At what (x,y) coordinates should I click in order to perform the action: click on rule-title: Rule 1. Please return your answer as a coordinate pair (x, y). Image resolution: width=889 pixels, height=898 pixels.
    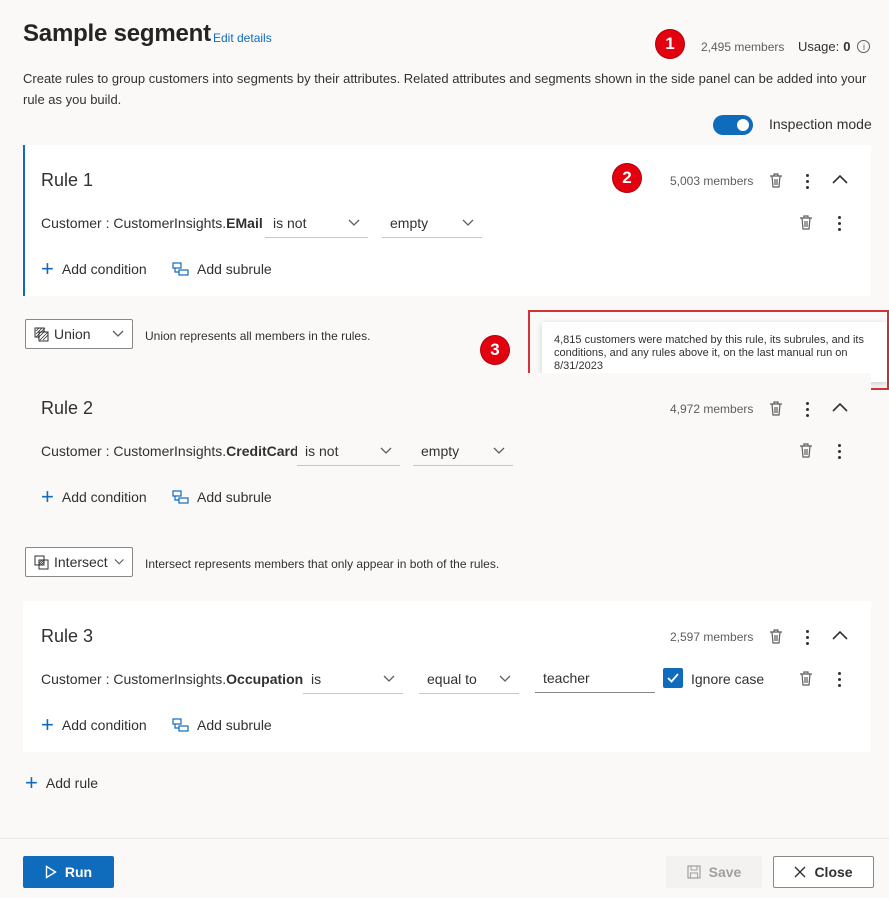
    Looking at the image, I should click on (67, 180).